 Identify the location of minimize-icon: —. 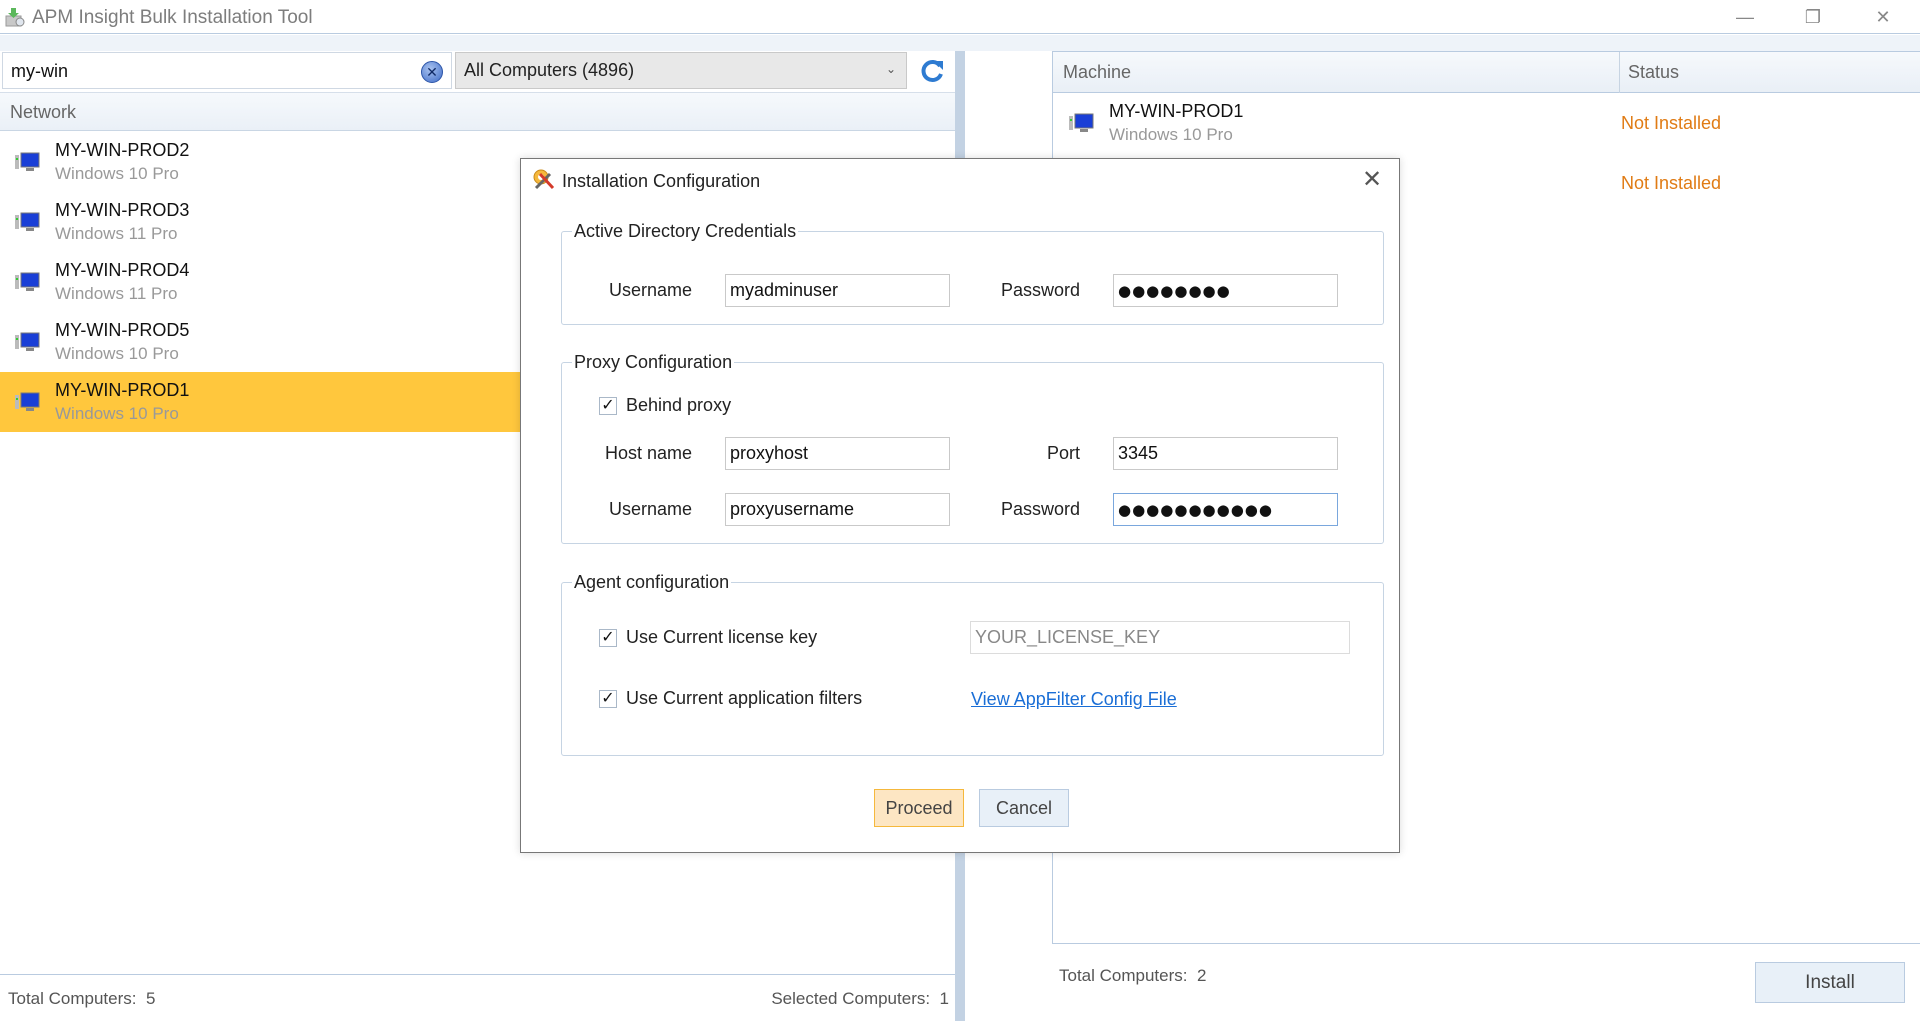
(1745, 16).